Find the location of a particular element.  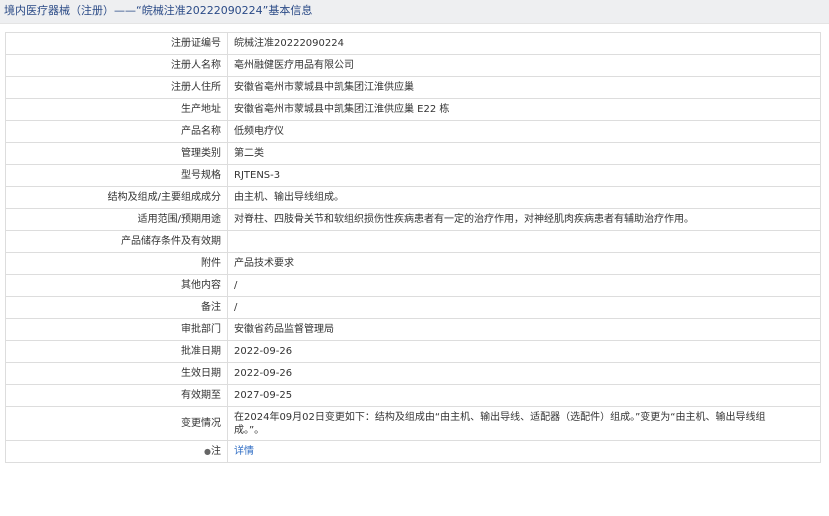

table-row: 备注 / is located at coordinates (413, 307).